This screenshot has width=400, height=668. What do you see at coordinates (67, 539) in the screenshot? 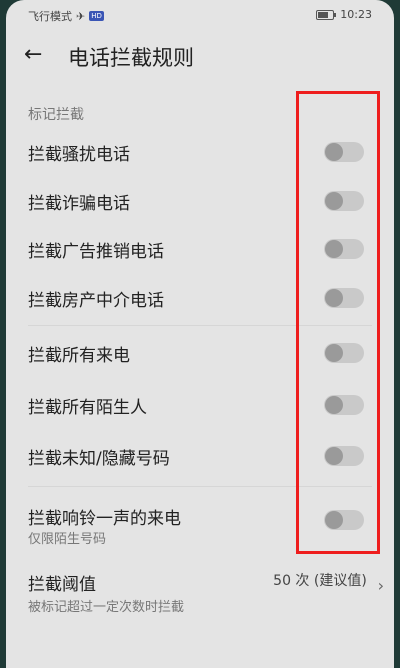
I see `rule-sublabel: 仅限陌生号码` at bounding box center [67, 539].